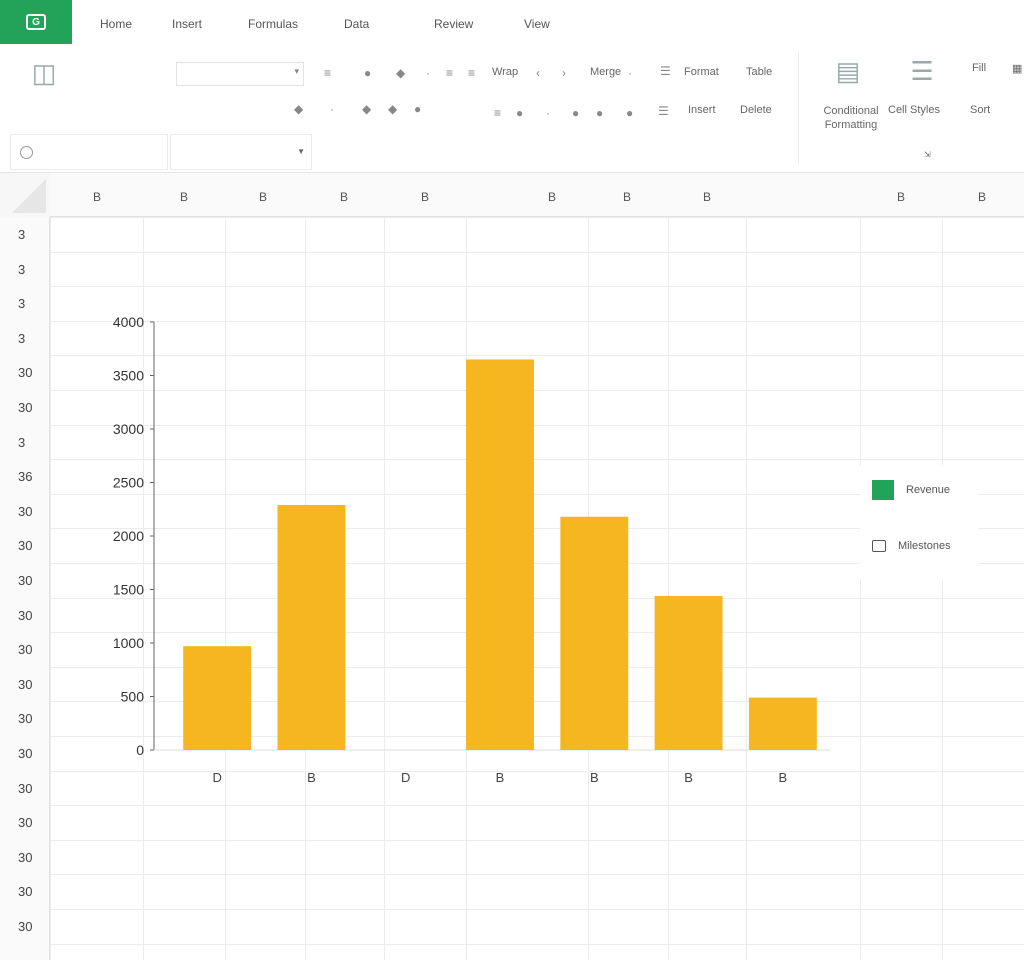 This screenshot has height=960, width=1024. I want to click on format-icon: ☰, so click(665, 71).